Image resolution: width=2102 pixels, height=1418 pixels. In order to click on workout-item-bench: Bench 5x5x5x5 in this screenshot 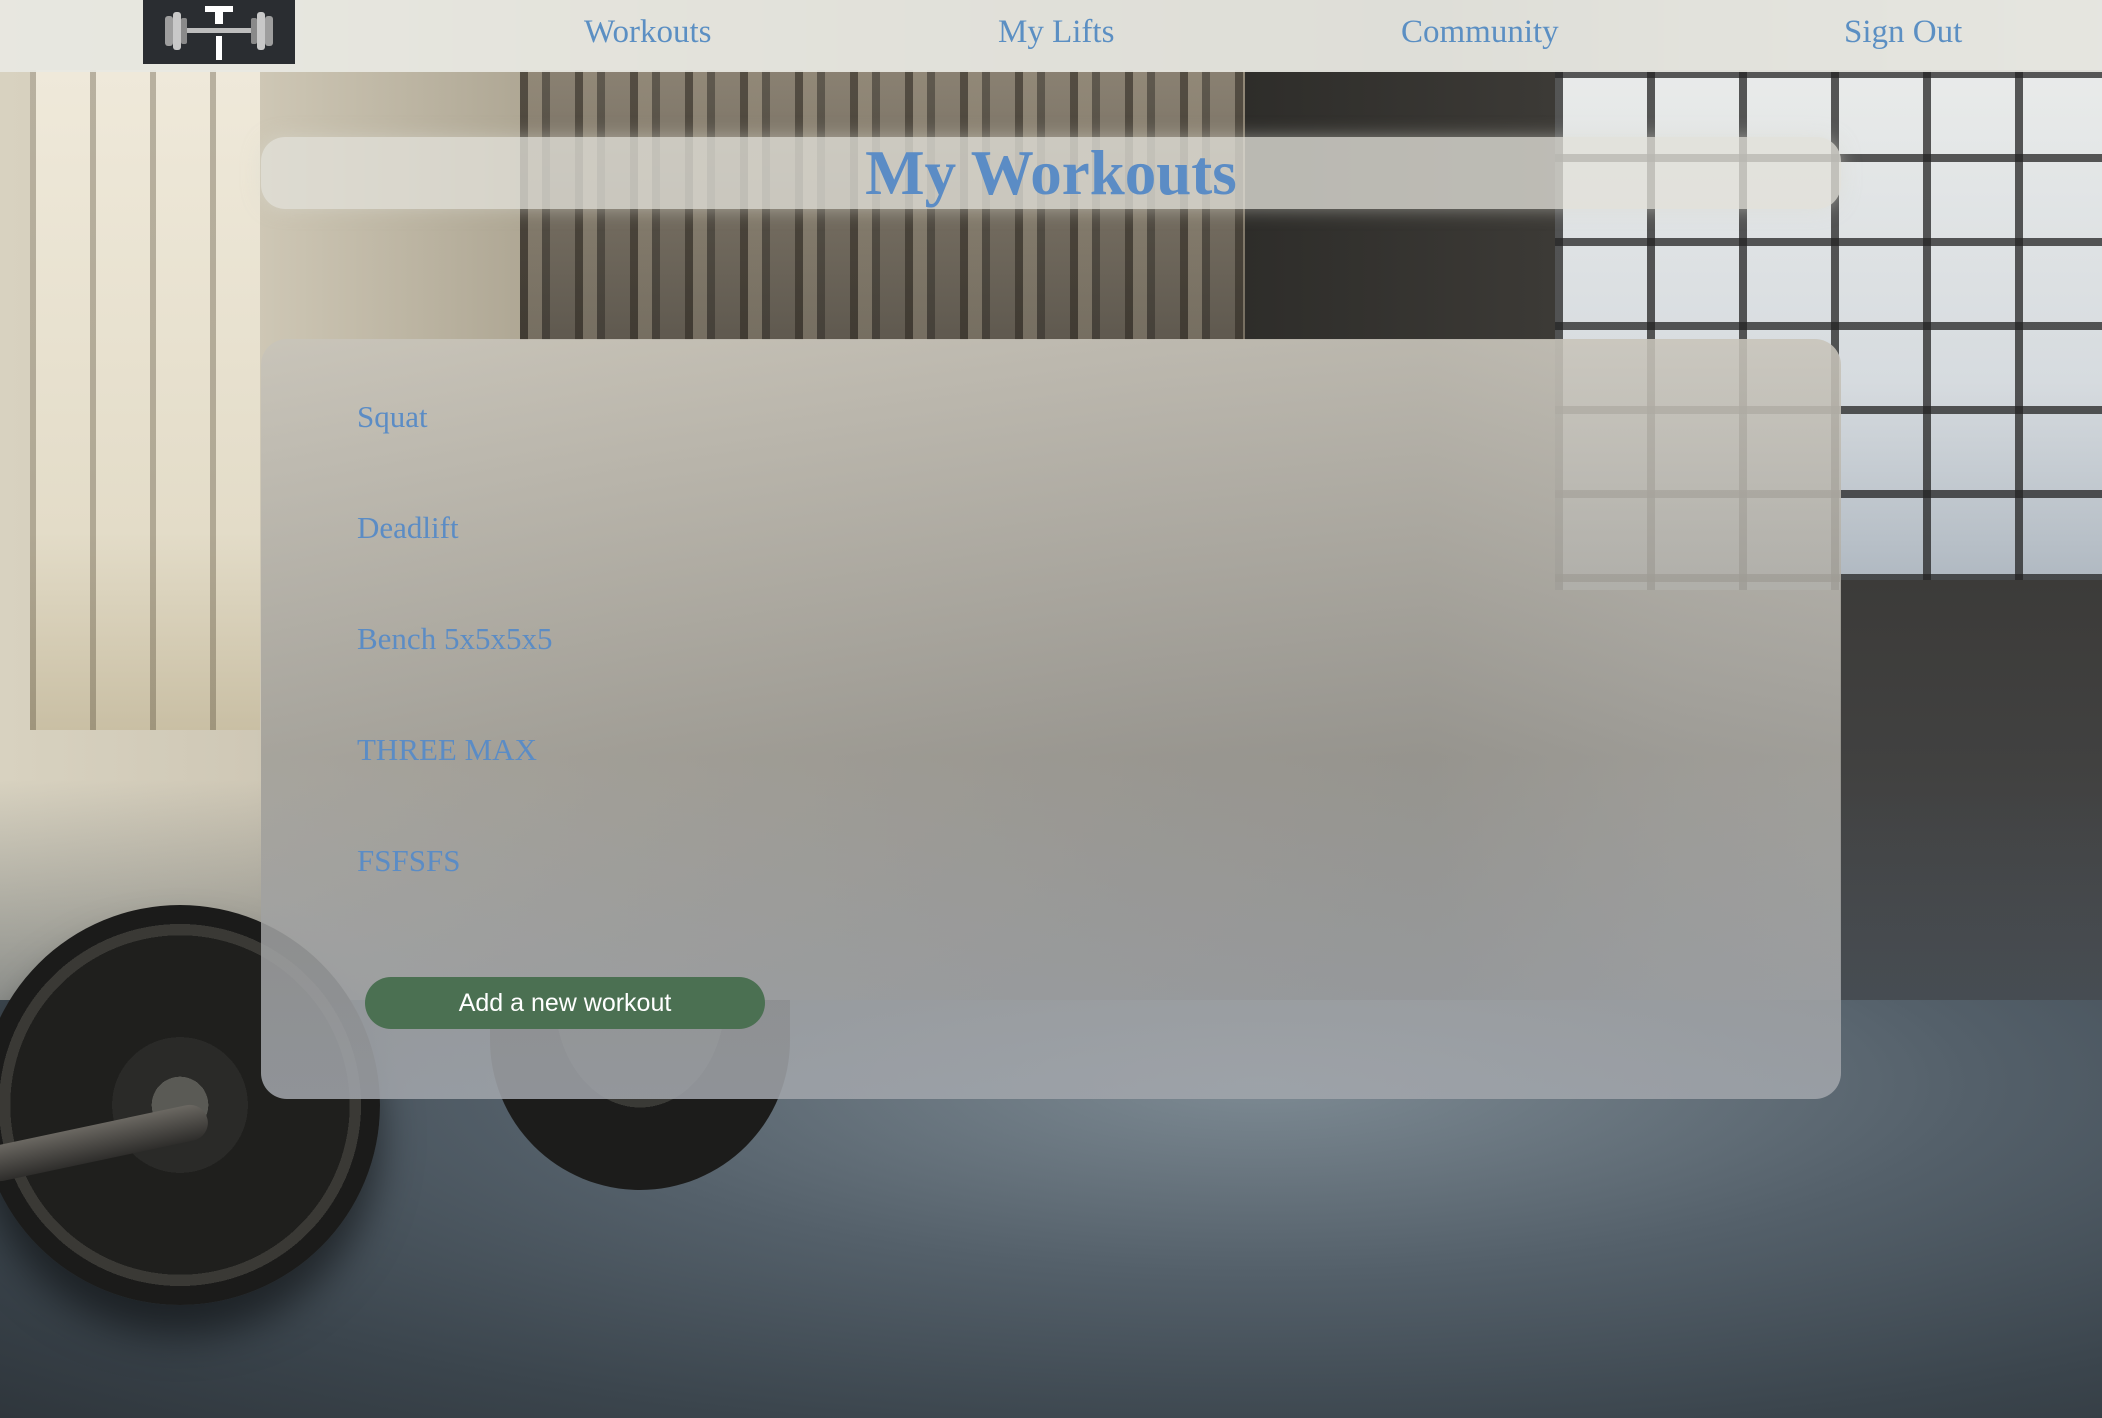, I will do `click(454, 639)`.